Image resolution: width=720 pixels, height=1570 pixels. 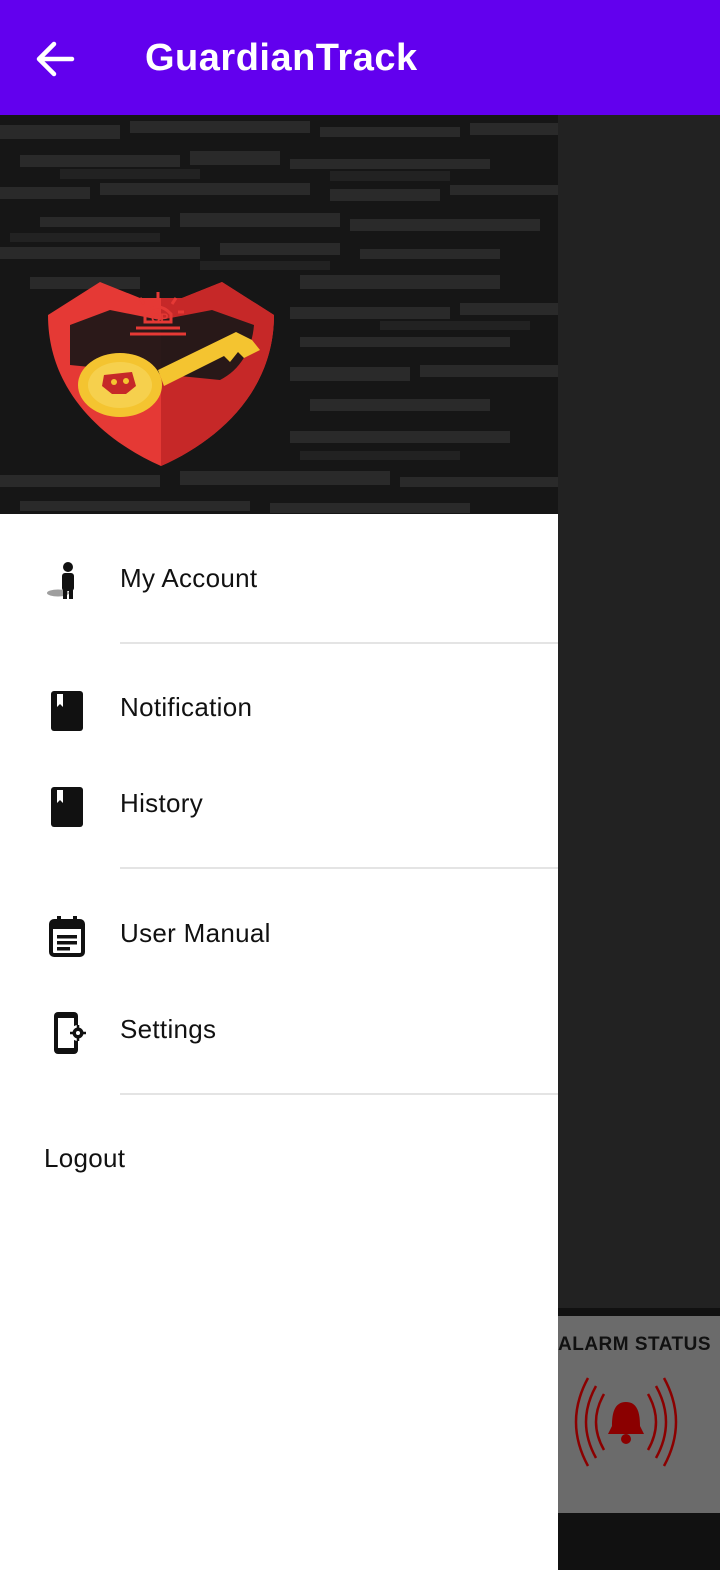 I want to click on menu-item-user-manual: User Manual, so click(x=279, y=934).